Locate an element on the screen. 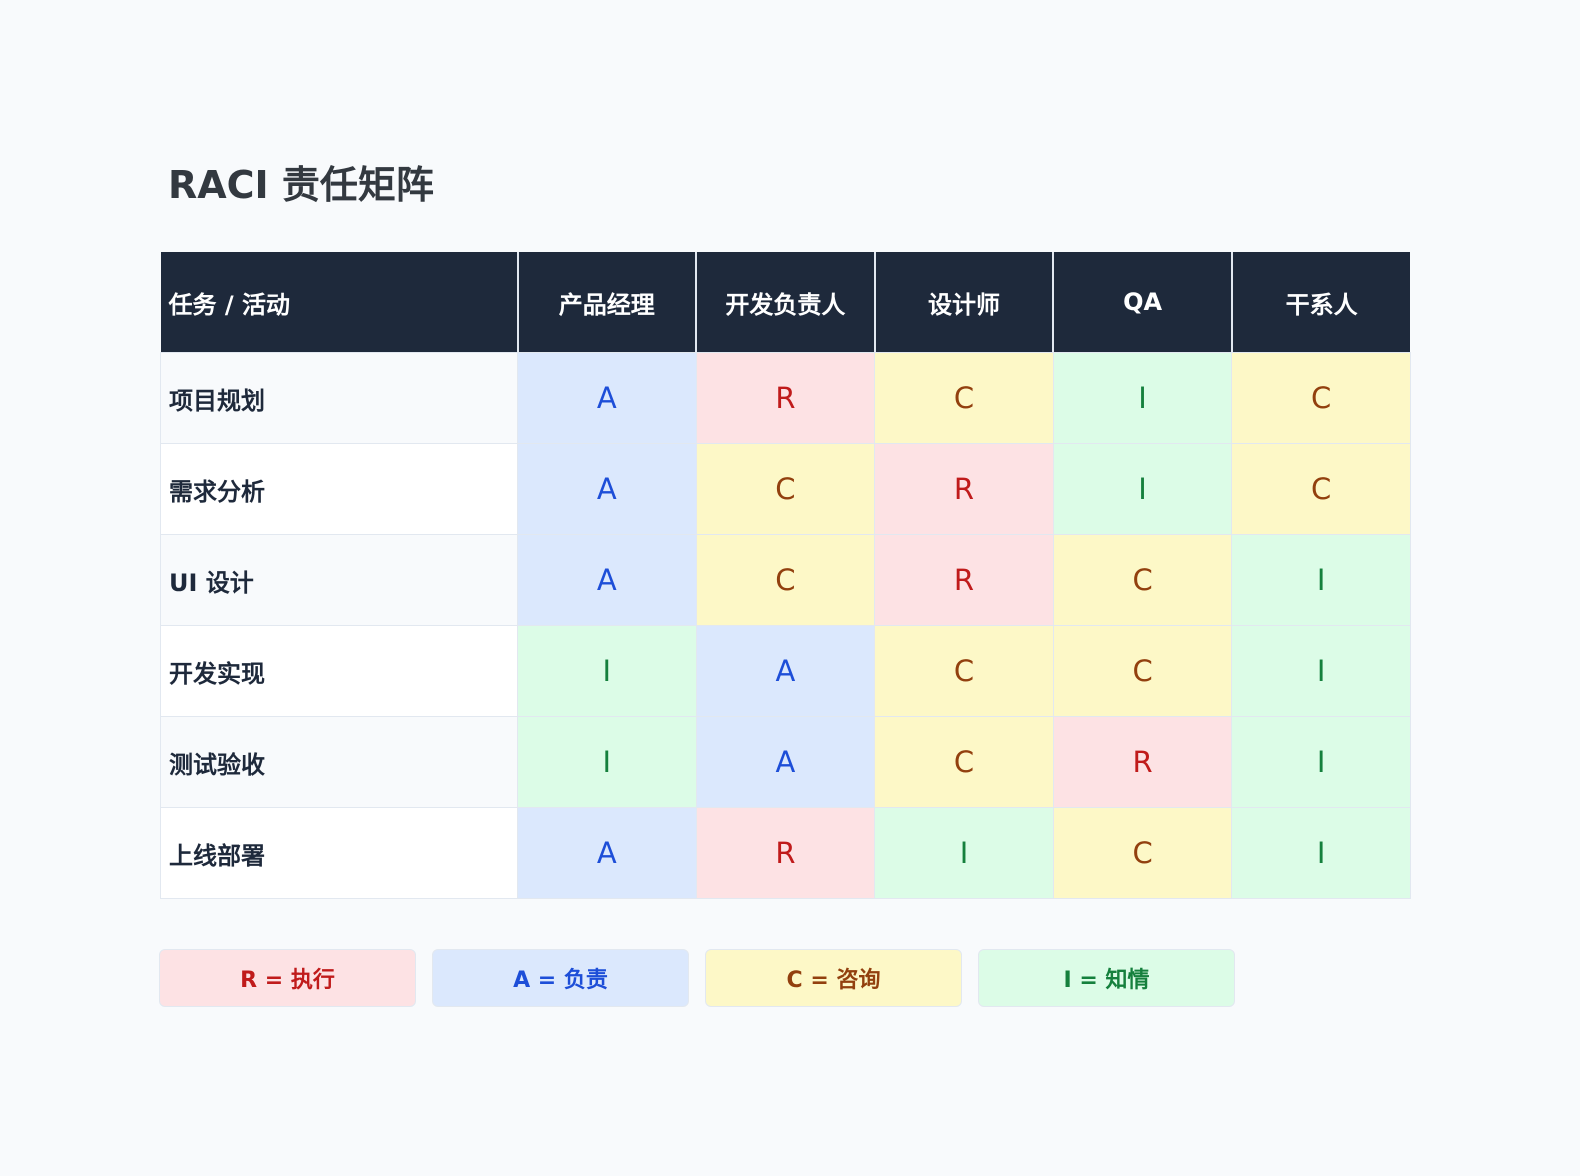  header-task: 任务 / 活动 is located at coordinates (339, 302).